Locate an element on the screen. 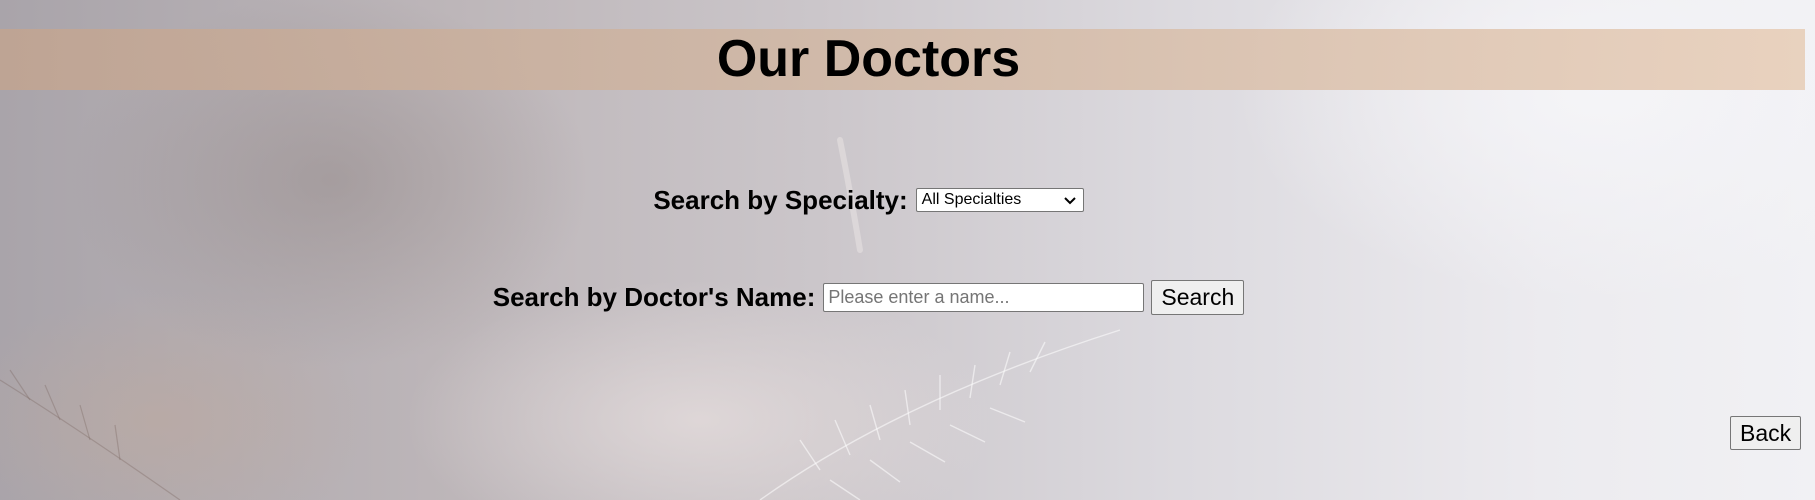  specialty-select: All Specialties is located at coordinates (999, 200).